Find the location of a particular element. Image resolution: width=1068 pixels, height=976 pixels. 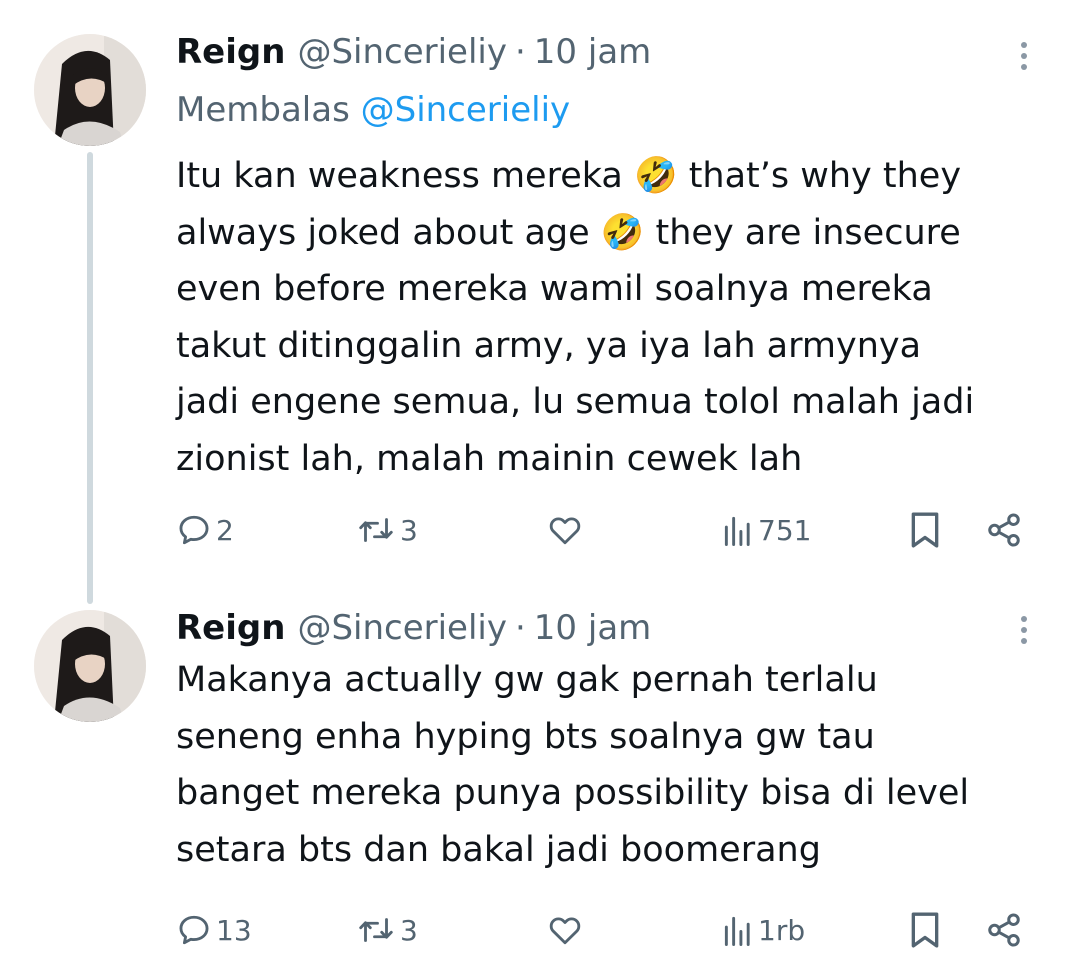

tweet-actions: 2 3 751 is located at coordinates (534, 530).